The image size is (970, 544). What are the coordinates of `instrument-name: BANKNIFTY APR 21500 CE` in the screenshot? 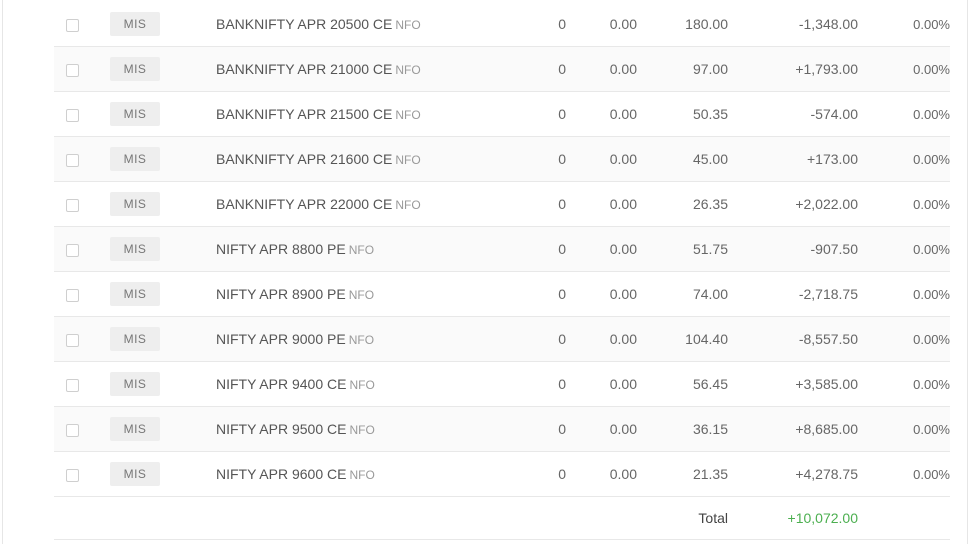 It's located at (304, 114).